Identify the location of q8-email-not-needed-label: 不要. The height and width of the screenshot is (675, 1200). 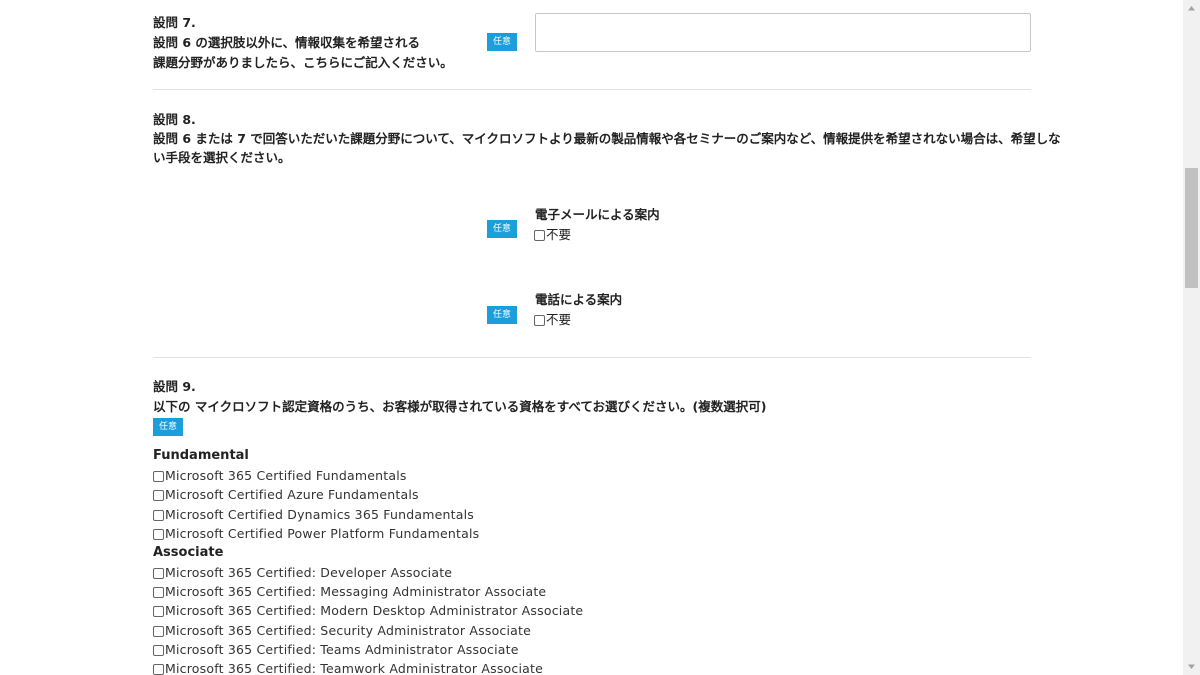
(559, 234).